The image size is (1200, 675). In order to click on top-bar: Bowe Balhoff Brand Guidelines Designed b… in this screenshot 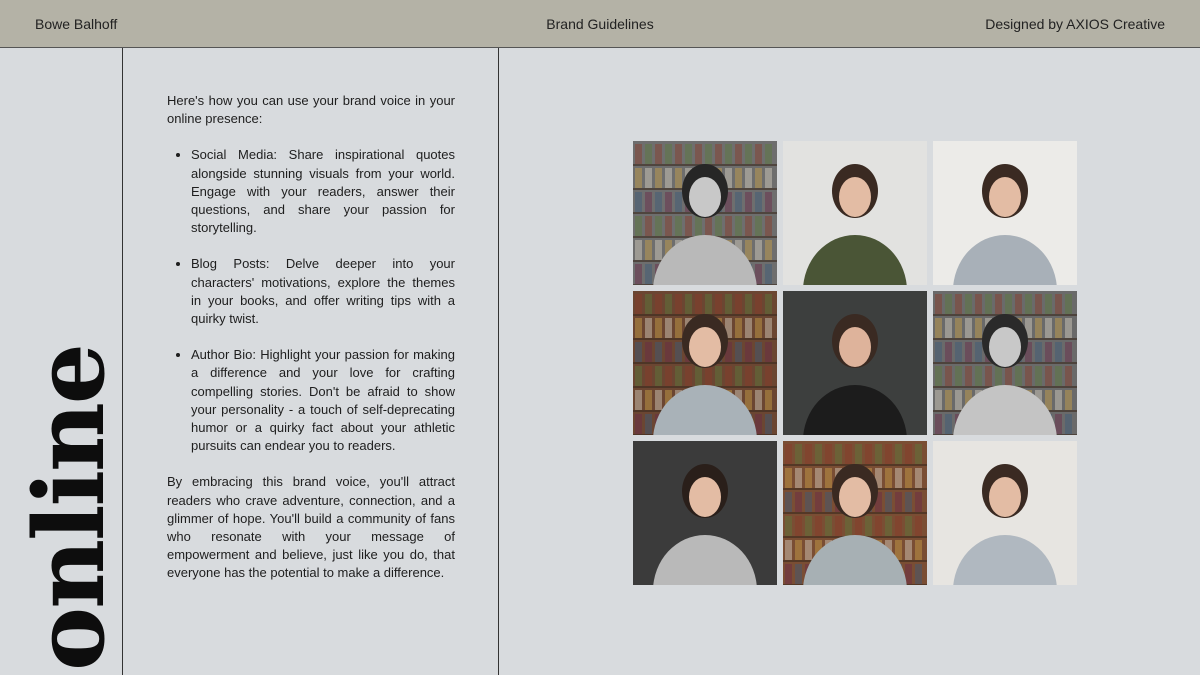, I will do `click(600, 24)`.